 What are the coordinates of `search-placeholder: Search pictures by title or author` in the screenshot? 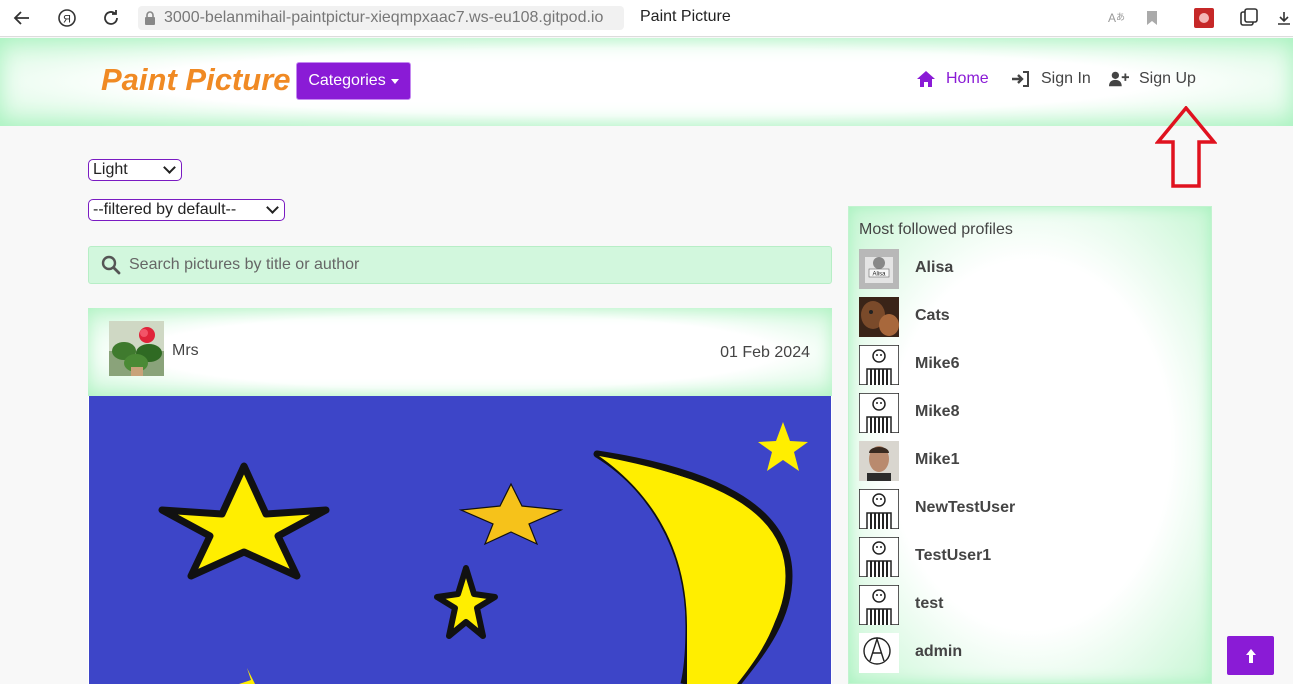 It's located at (244, 264).